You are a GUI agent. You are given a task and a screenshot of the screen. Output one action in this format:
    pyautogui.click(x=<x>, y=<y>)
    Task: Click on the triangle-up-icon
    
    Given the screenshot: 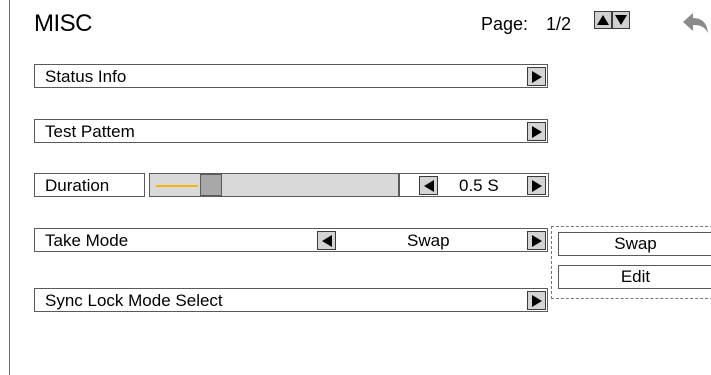 What is the action you would take?
    pyautogui.click(x=603, y=20)
    